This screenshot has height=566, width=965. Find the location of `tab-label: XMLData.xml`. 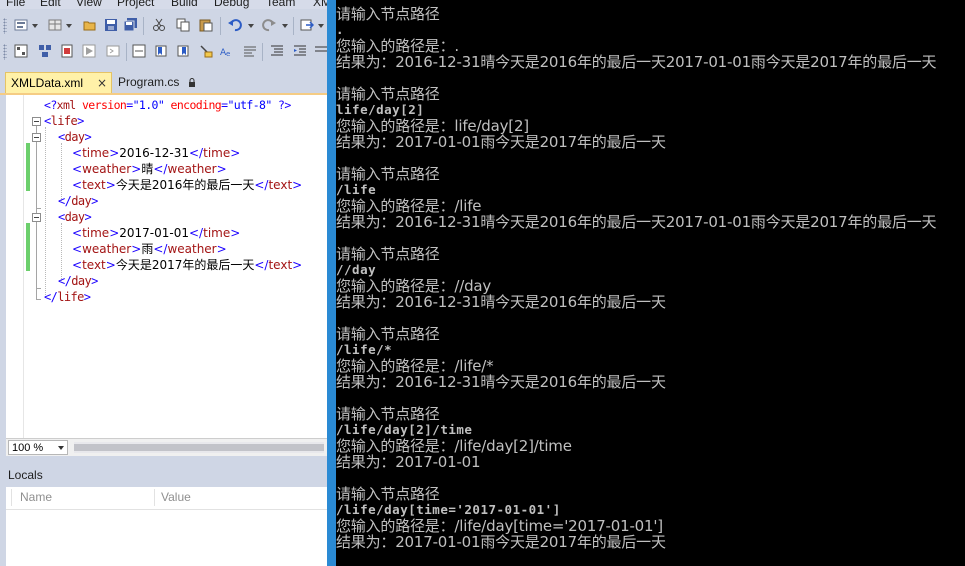

tab-label: XMLData.xml is located at coordinates (47, 83).